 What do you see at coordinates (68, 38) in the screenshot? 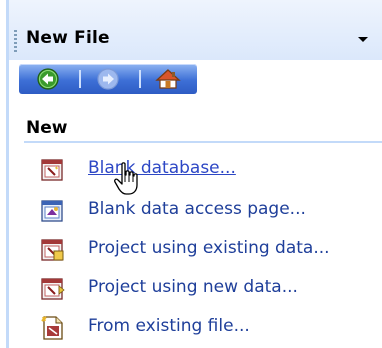
I see `pane-title: New File` at bounding box center [68, 38].